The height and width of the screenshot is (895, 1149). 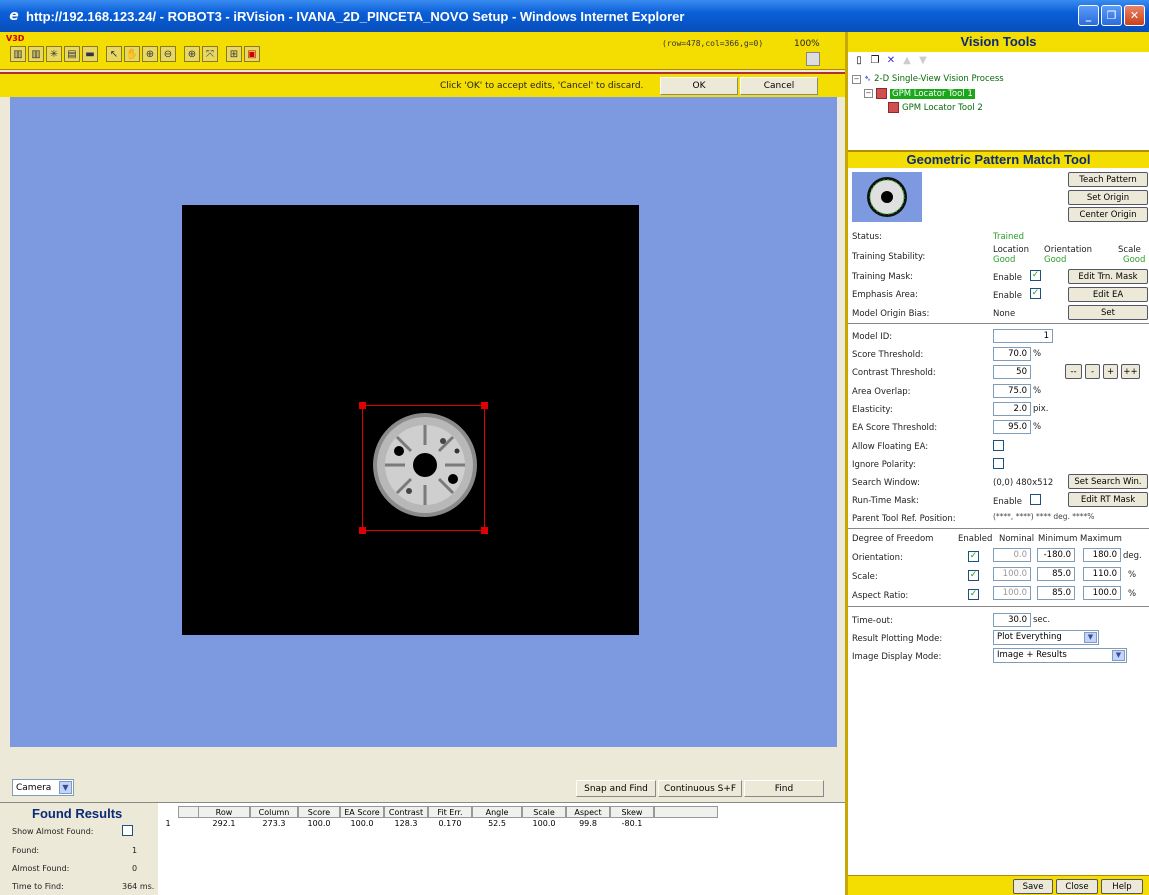 What do you see at coordinates (1056, 574) in the screenshot?
I see `scale-min-input: 85.0` at bounding box center [1056, 574].